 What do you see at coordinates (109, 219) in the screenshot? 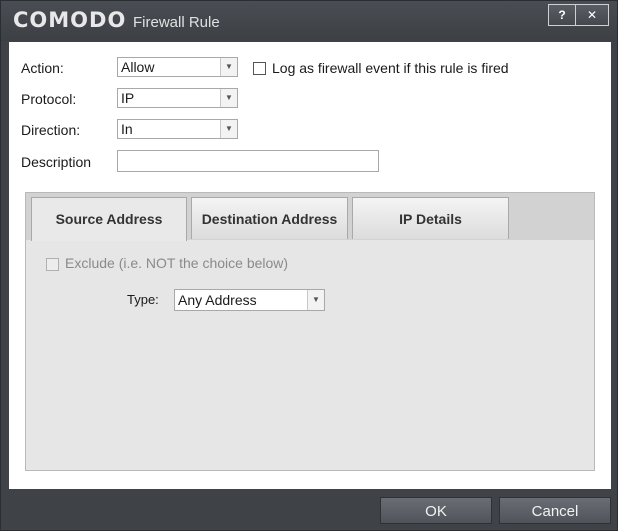
I see `tab-source-address: Source Address` at bounding box center [109, 219].